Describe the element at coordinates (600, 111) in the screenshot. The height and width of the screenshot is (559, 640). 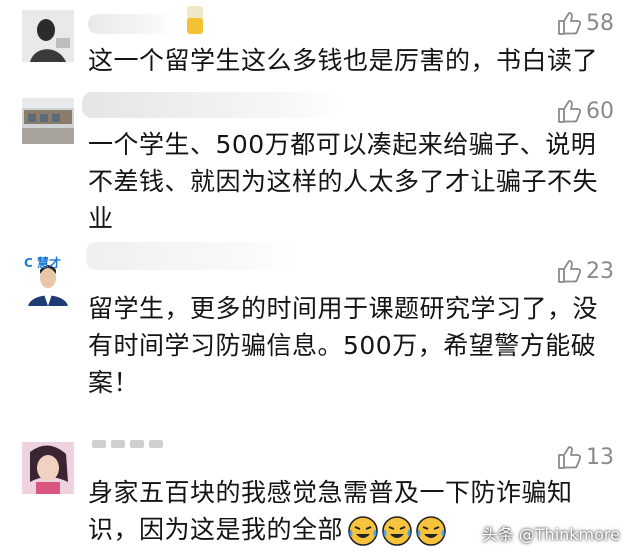
I see `like-count: 60` at that location.